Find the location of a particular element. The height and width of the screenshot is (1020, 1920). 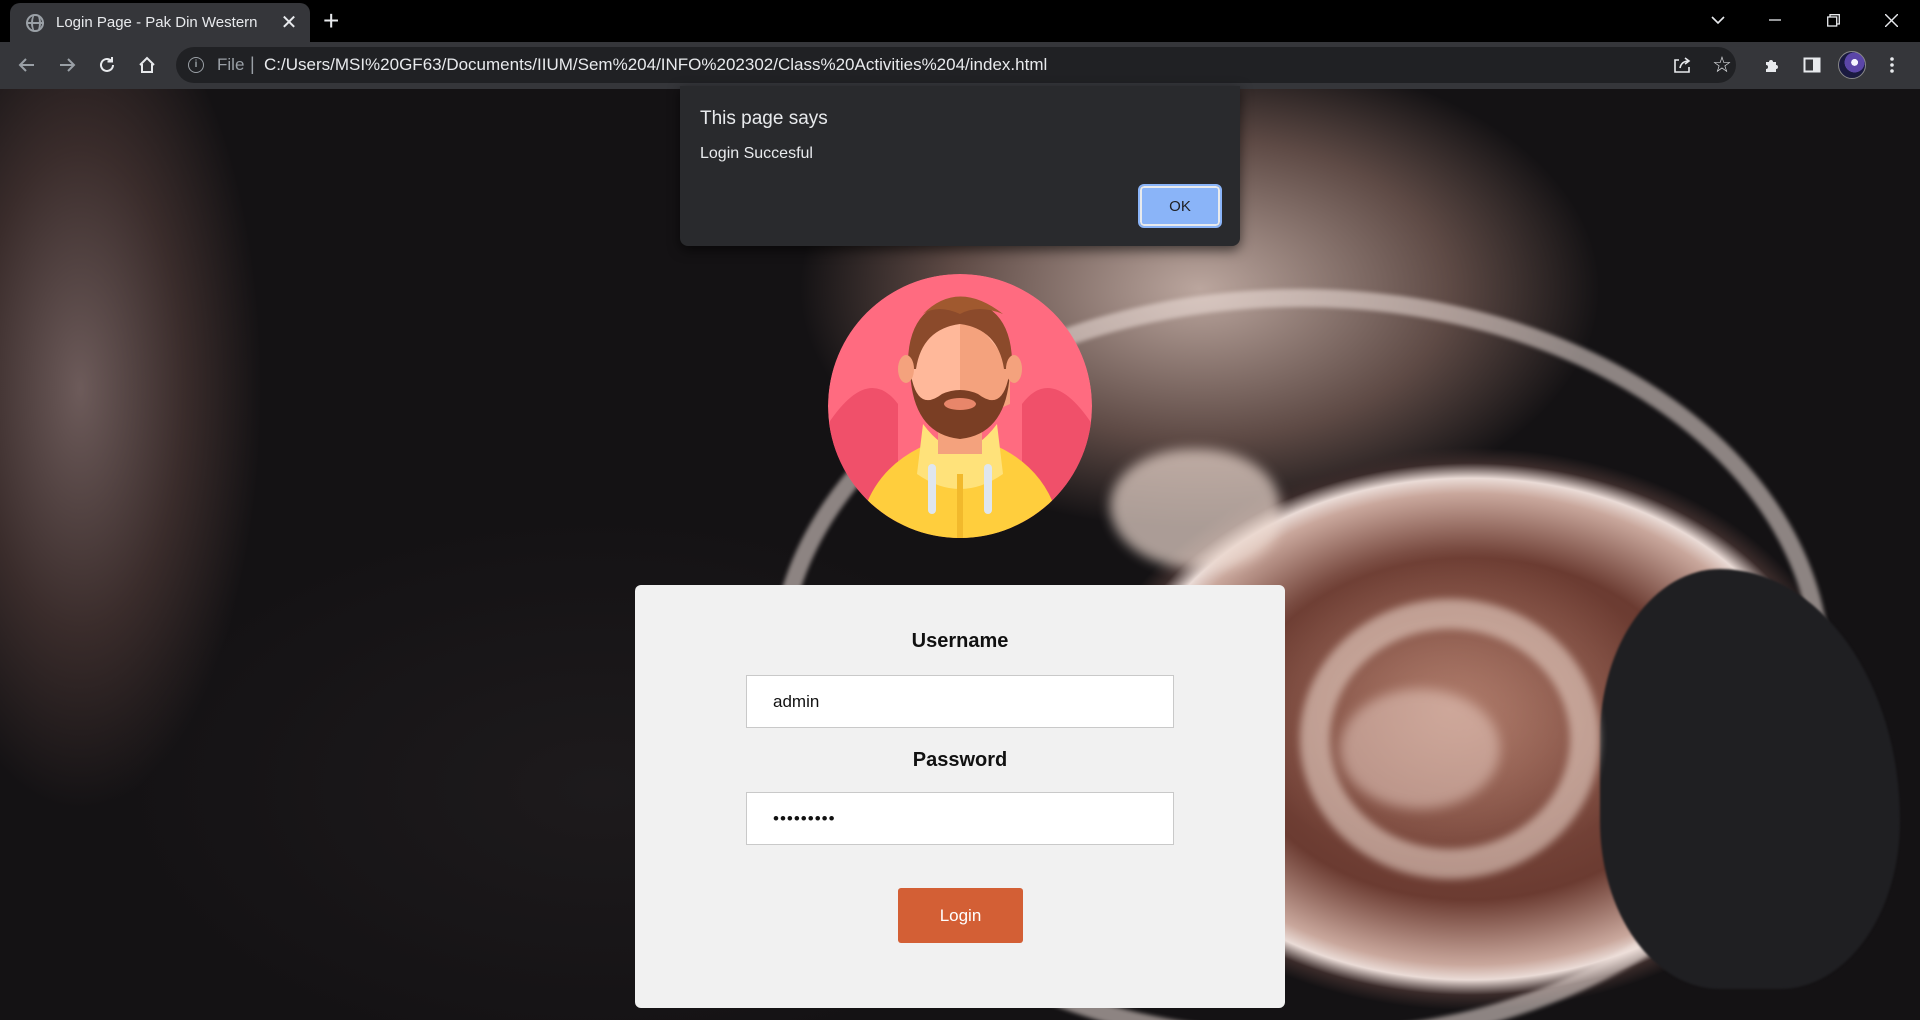

tab-title: Login Page - Pak Din Western is located at coordinates (157, 22).